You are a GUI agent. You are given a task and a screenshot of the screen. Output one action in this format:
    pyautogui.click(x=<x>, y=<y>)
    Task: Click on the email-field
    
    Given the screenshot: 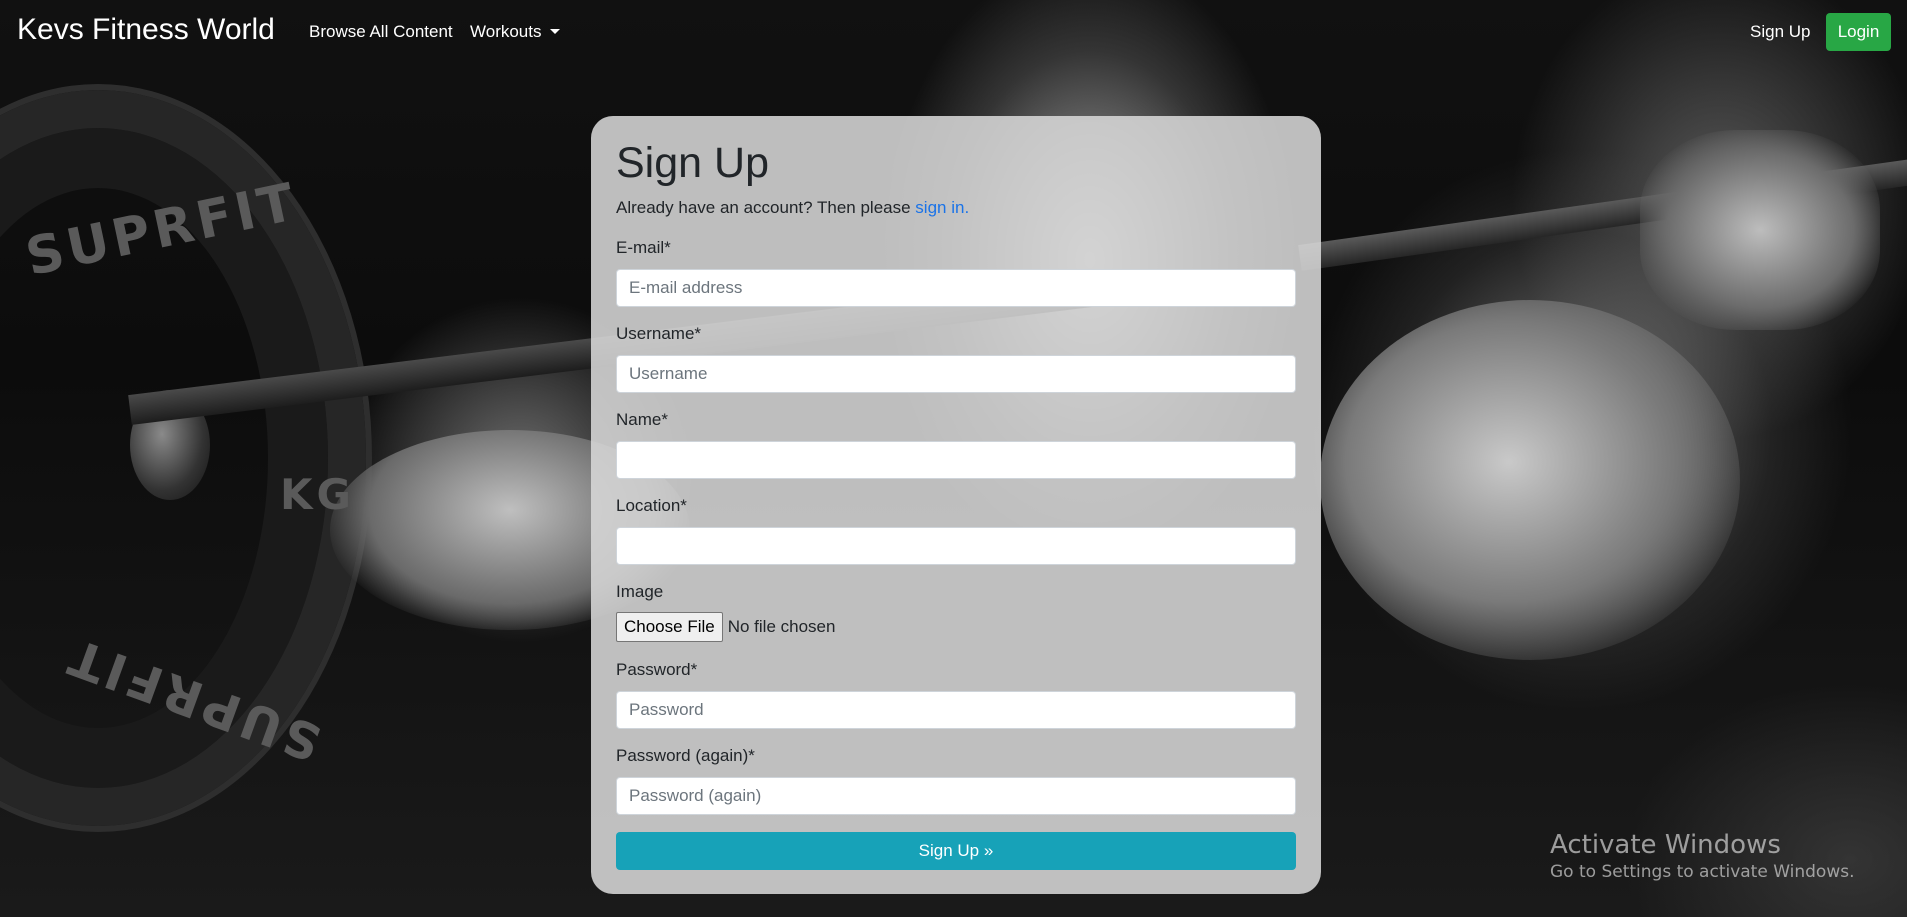 What is the action you would take?
    pyautogui.click(x=956, y=288)
    